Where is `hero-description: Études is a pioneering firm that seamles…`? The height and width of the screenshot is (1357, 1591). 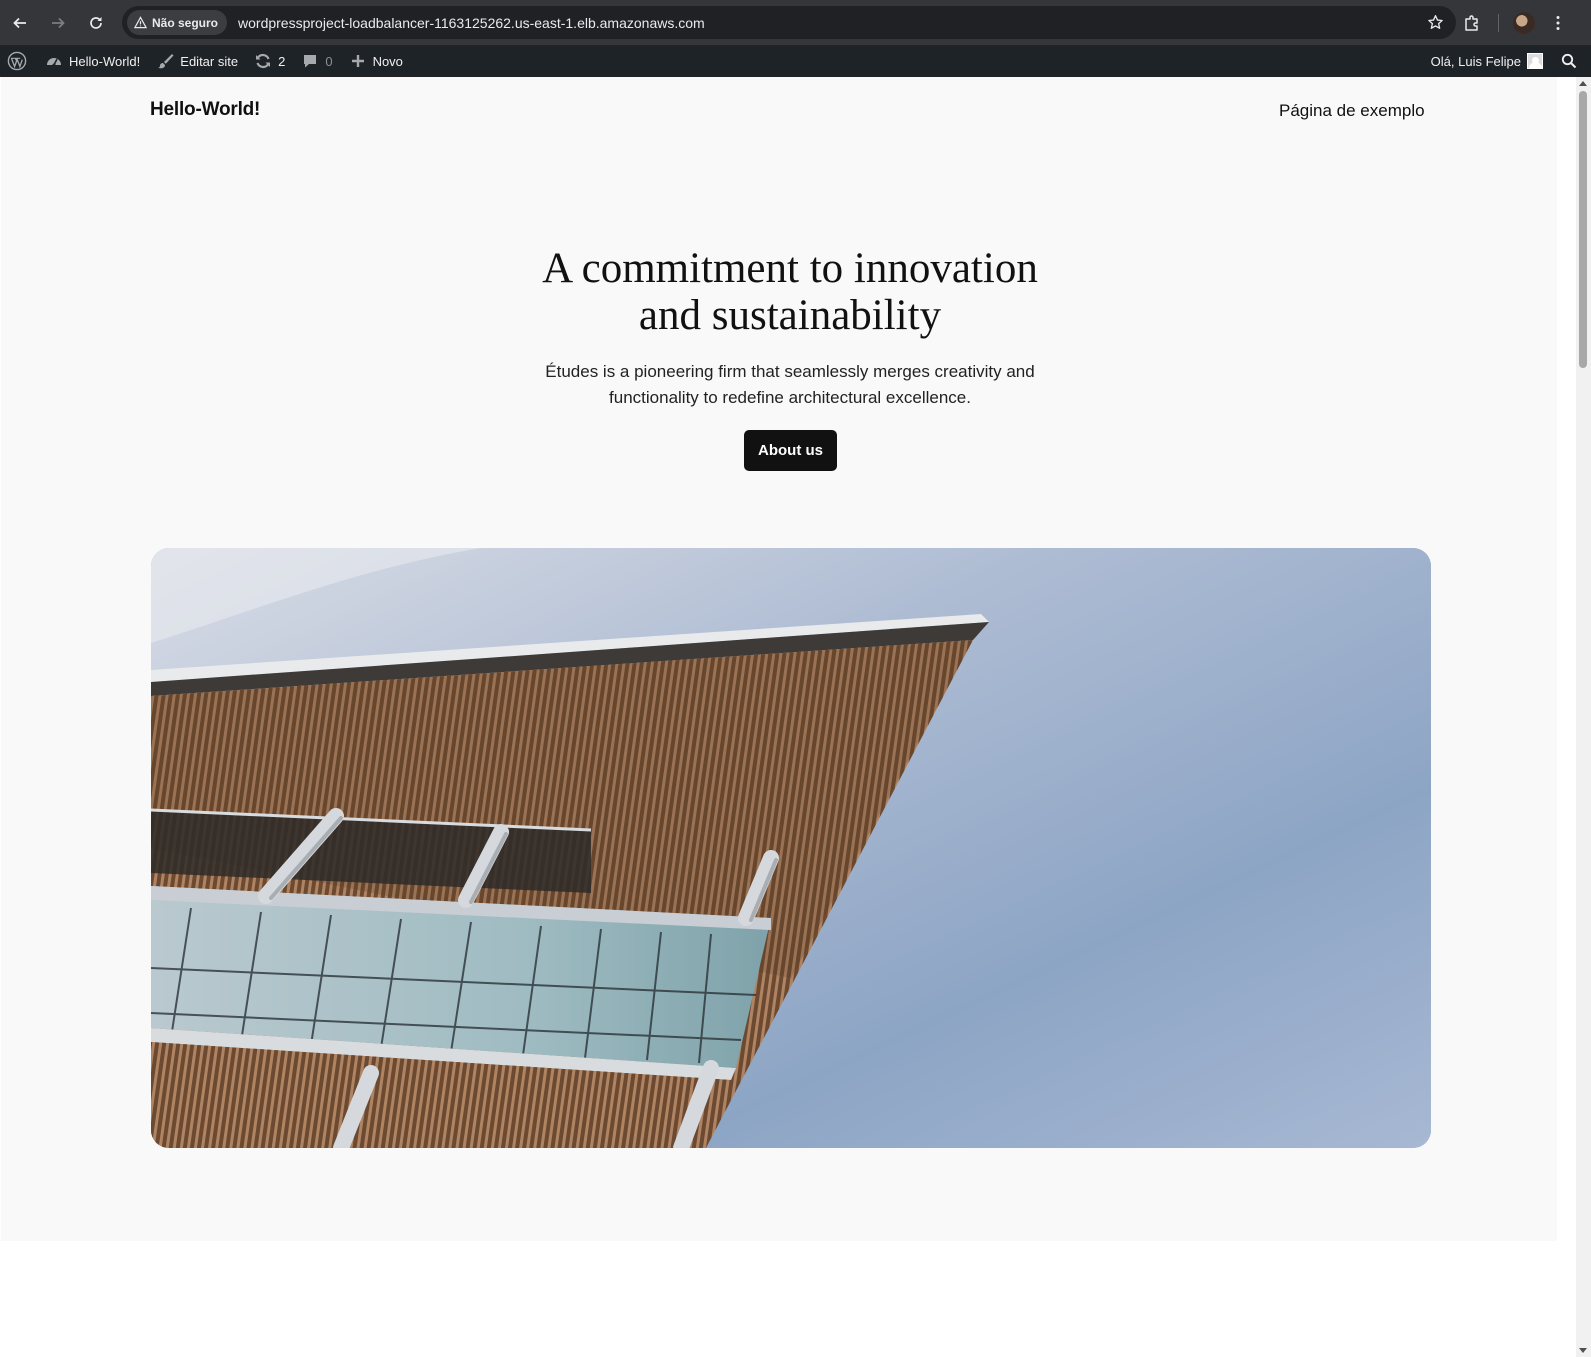
hero-description: Études is a pioneering firm that seamles… is located at coordinates (790, 385).